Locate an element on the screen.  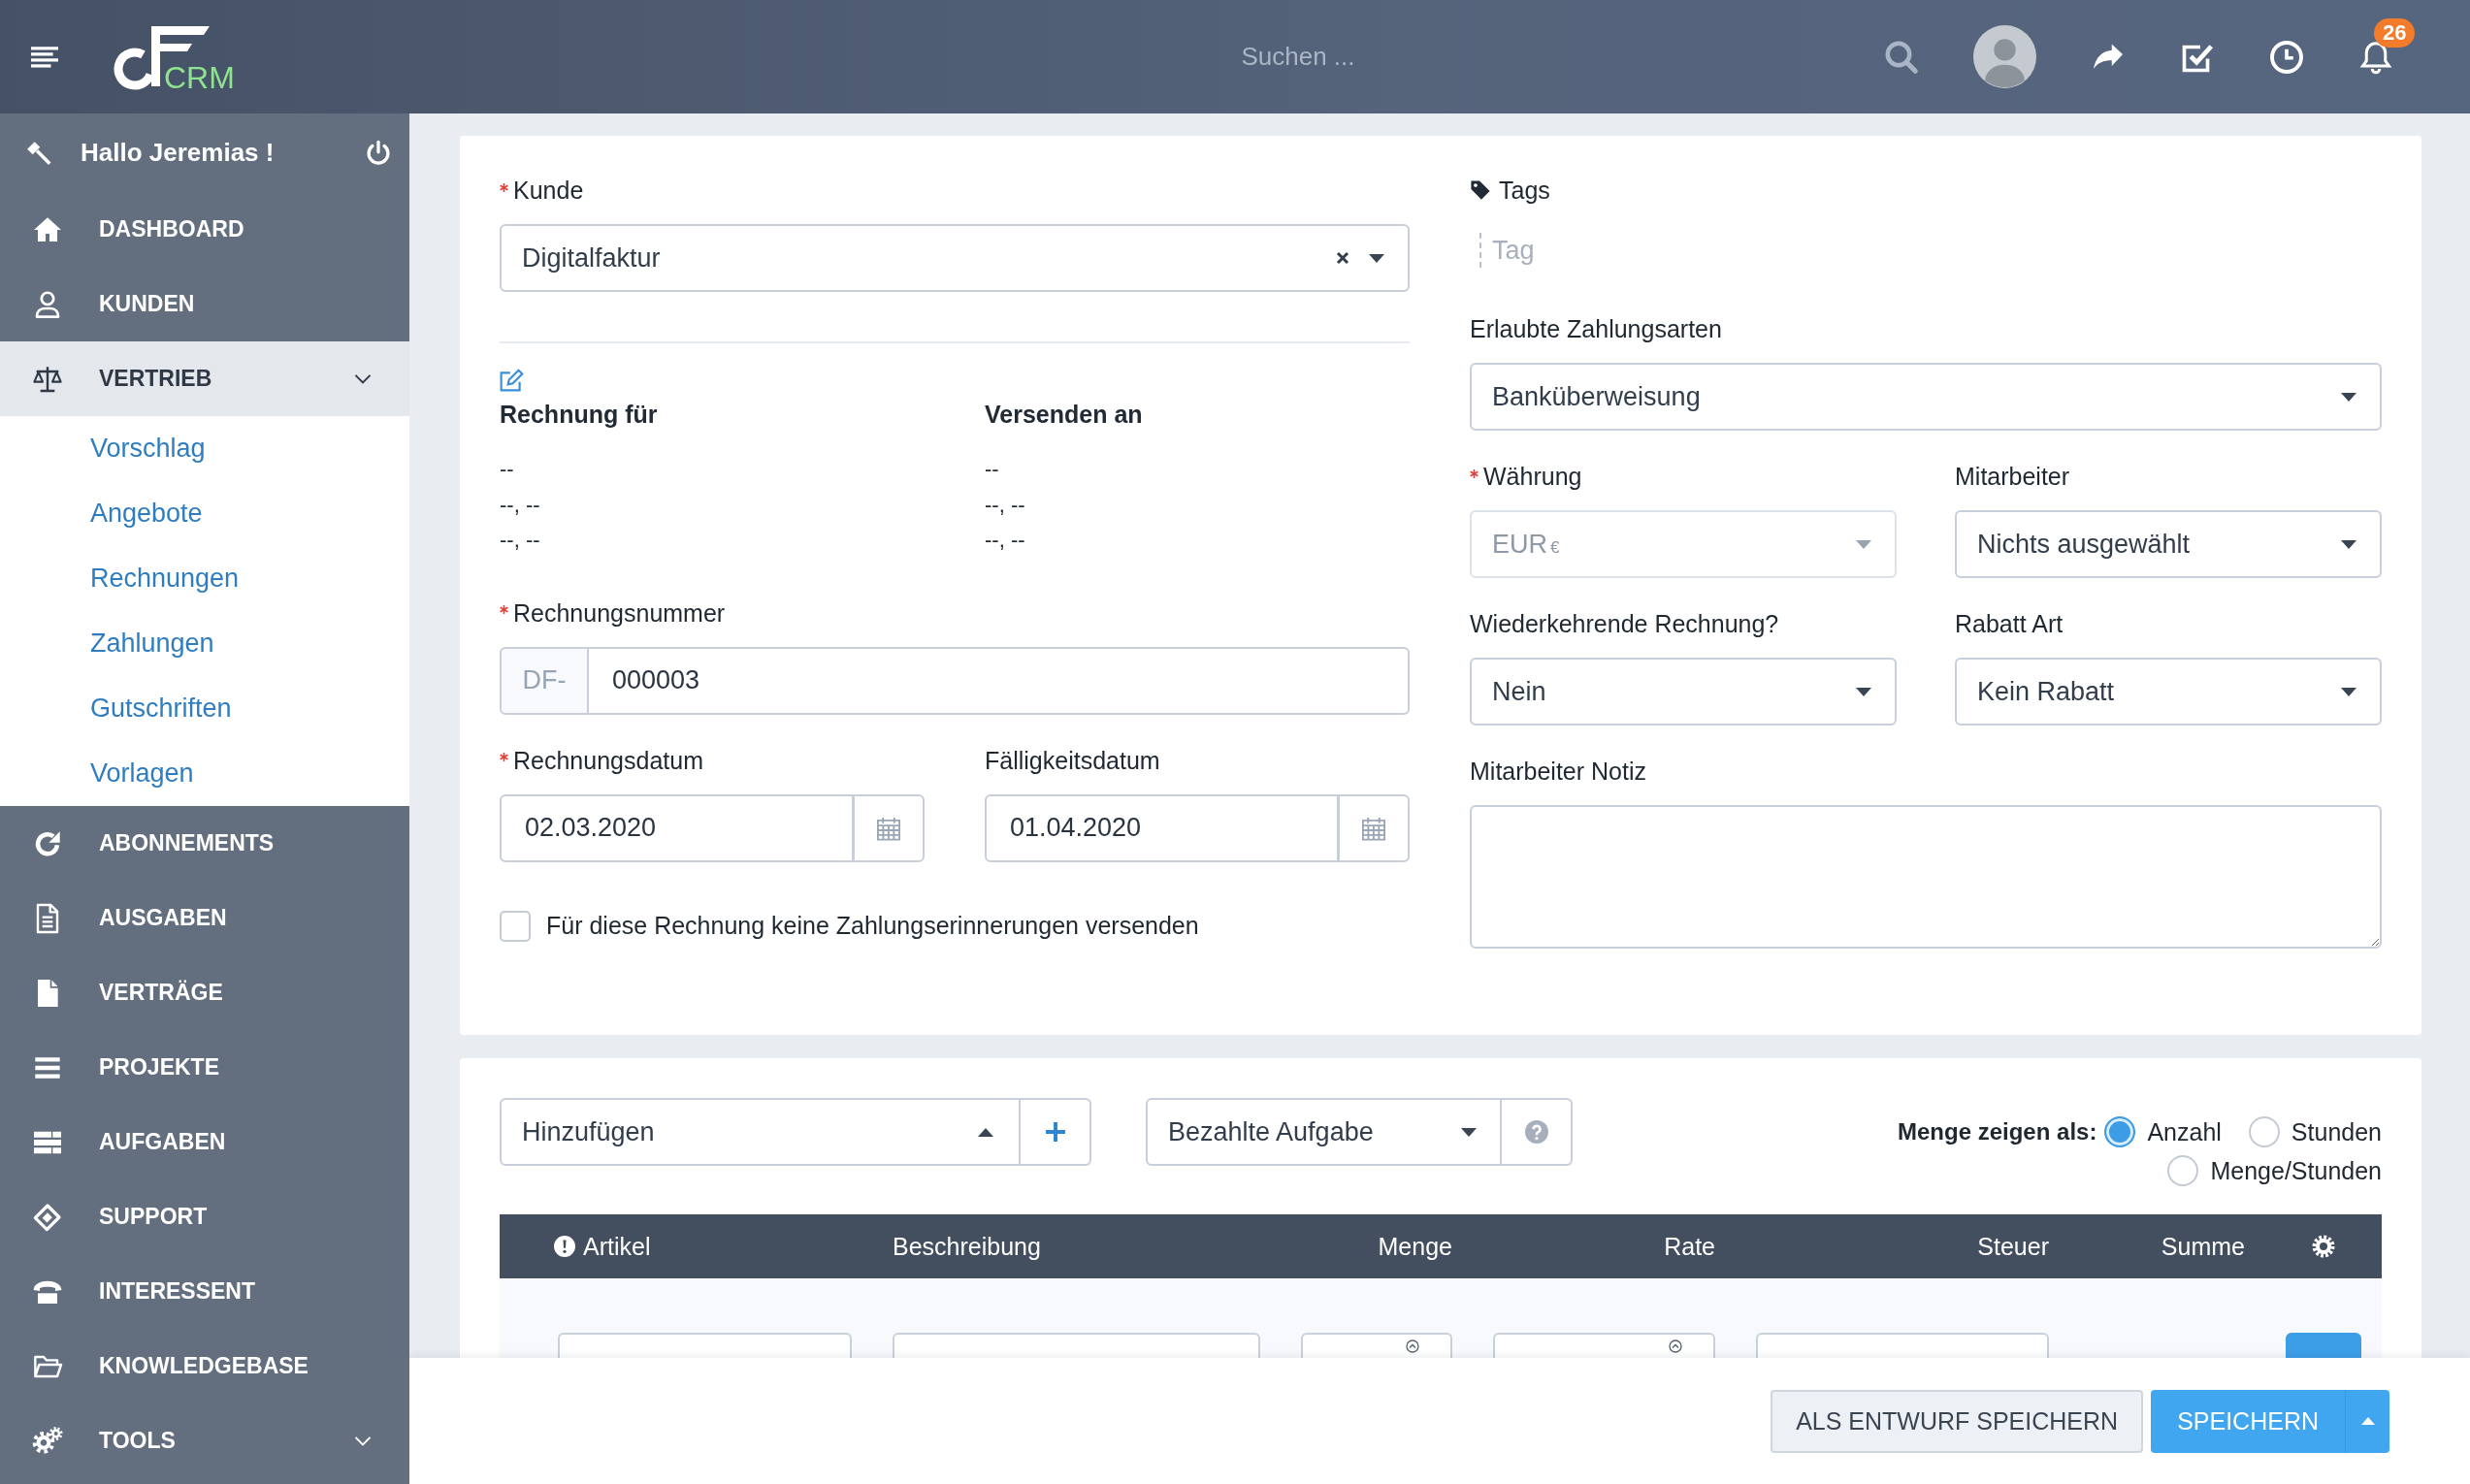
address-title: Versenden an is located at coordinates (1064, 415).